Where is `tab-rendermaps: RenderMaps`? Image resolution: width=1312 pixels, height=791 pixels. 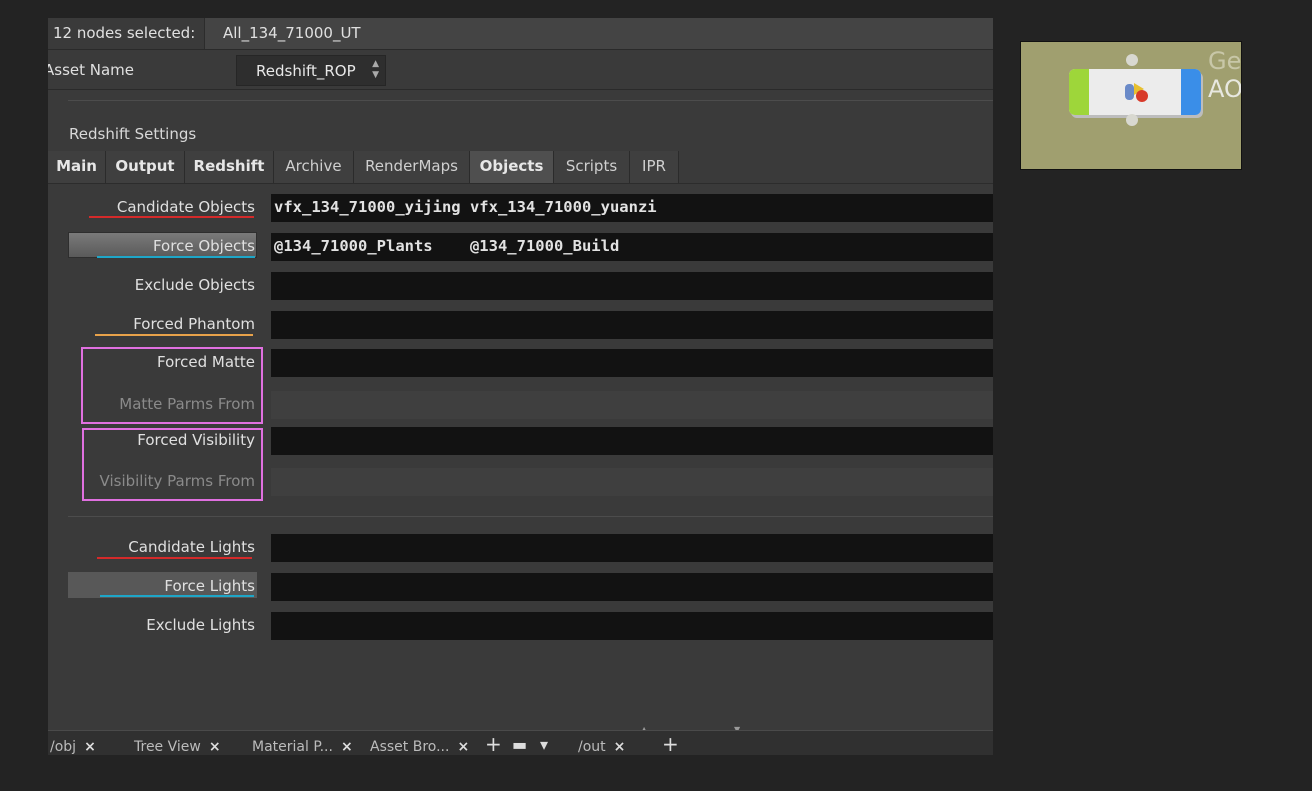
tab-rendermaps: RenderMaps is located at coordinates (412, 167).